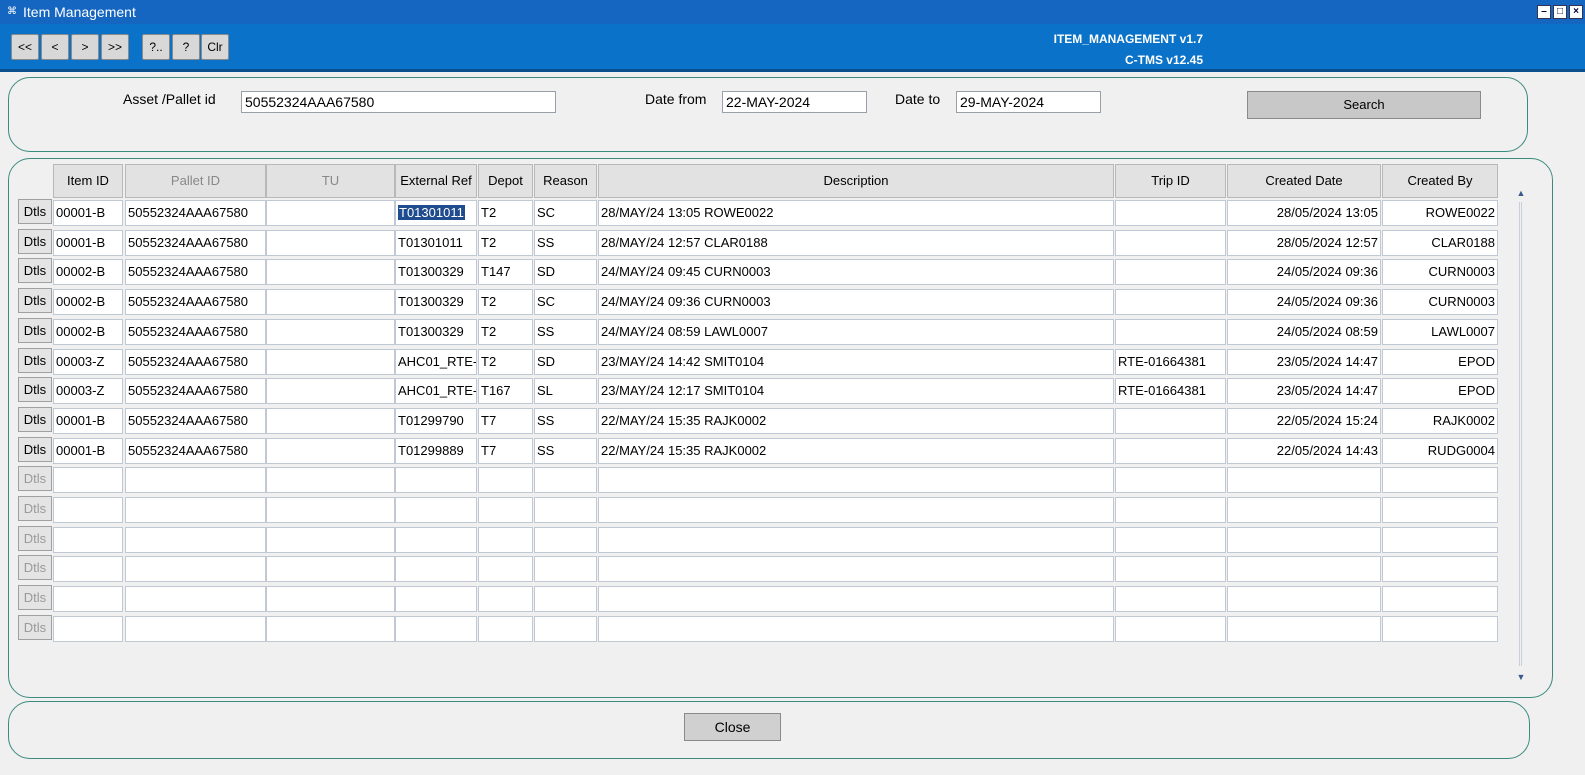 Image resolution: width=1585 pixels, height=775 pixels. I want to click on close-window-icon: ×, so click(1576, 12).